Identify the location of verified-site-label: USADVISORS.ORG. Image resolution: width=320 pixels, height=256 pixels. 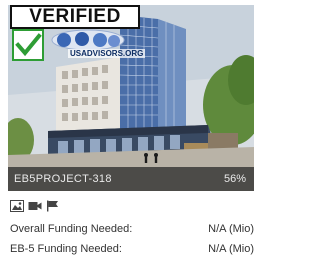
(107, 53).